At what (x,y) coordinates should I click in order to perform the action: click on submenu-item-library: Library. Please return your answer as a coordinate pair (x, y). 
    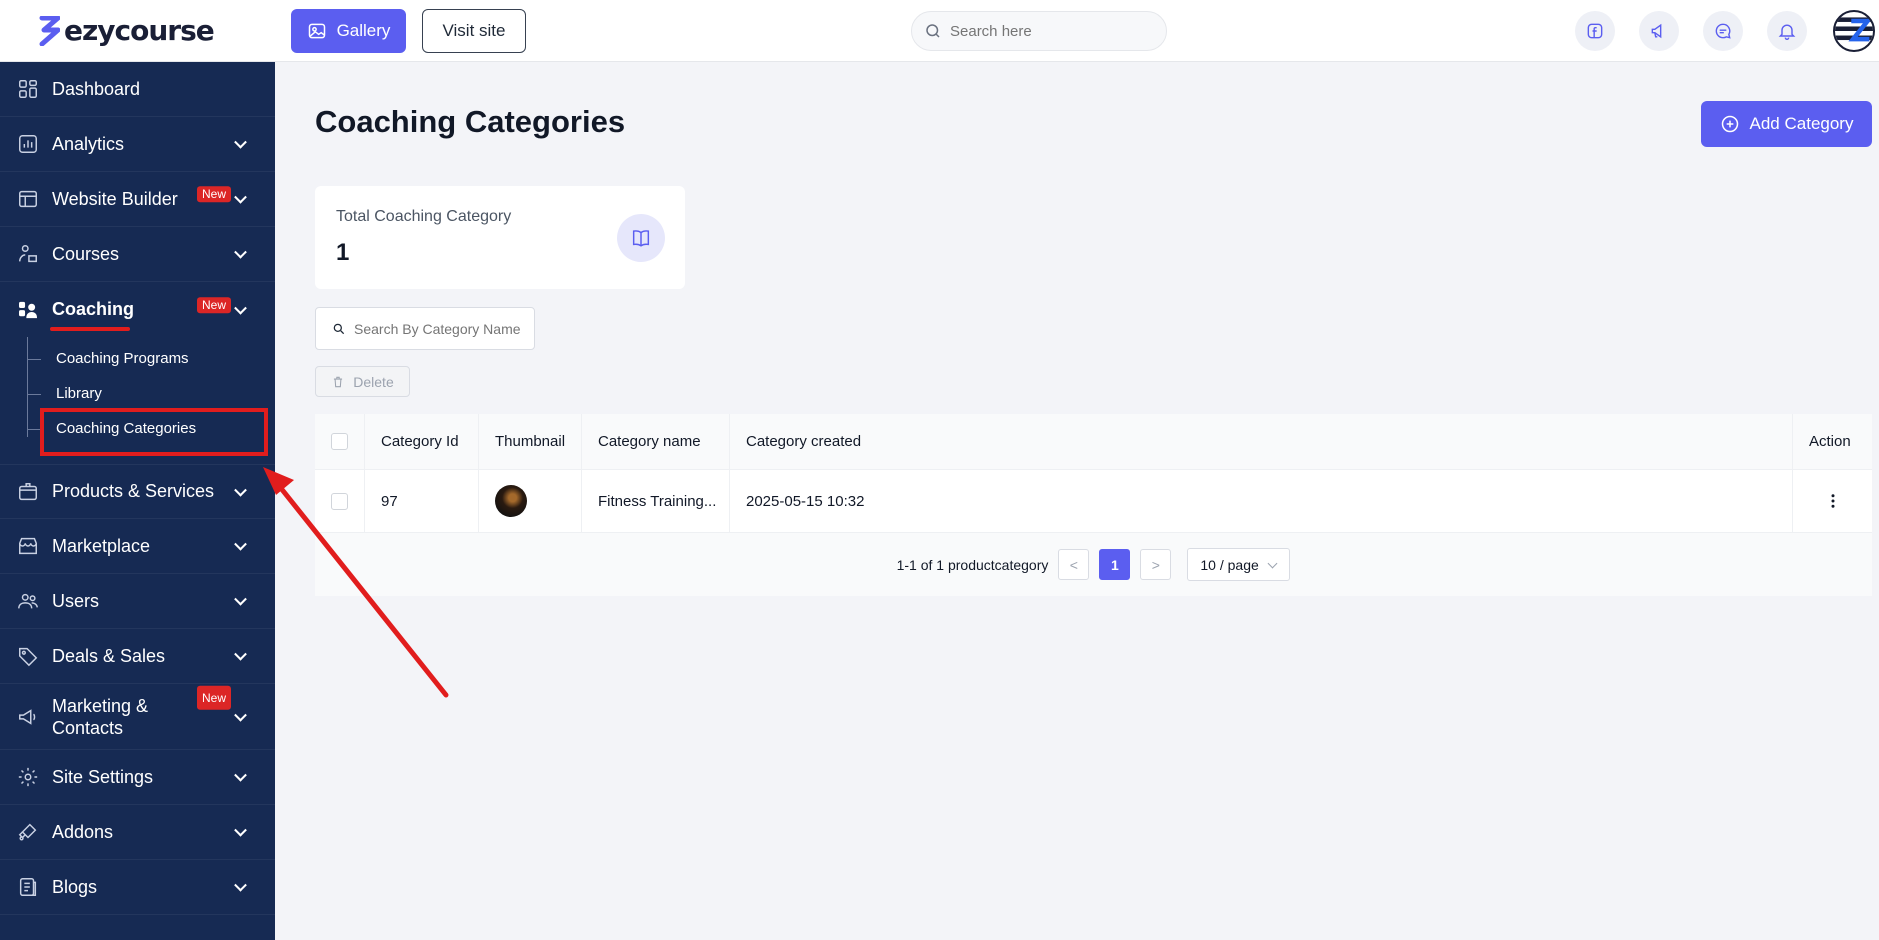
    Looking at the image, I should click on (137, 393).